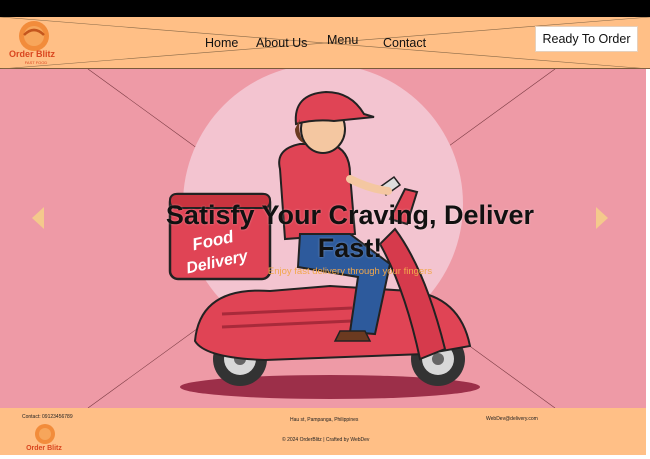 This screenshot has width=650, height=459. Describe the element at coordinates (326, 440) in the screenshot. I see `footer-copyright: © 2024 OrderBlitz | Crafted by WebDev` at that location.